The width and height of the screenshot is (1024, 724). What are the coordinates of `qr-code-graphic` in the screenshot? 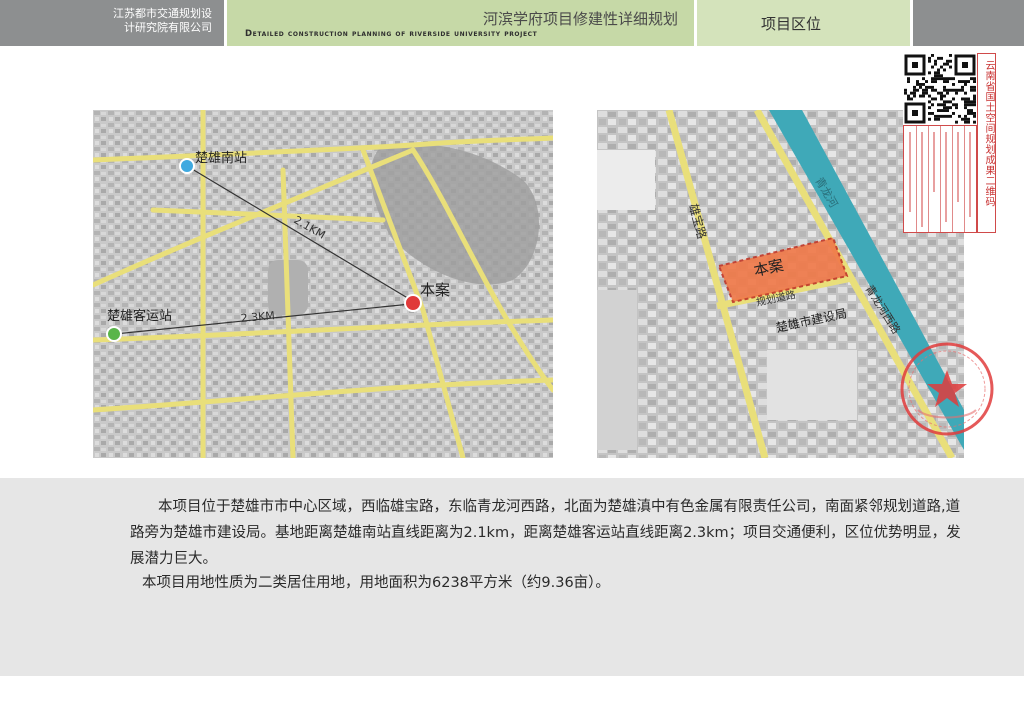 It's located at (940, 89).